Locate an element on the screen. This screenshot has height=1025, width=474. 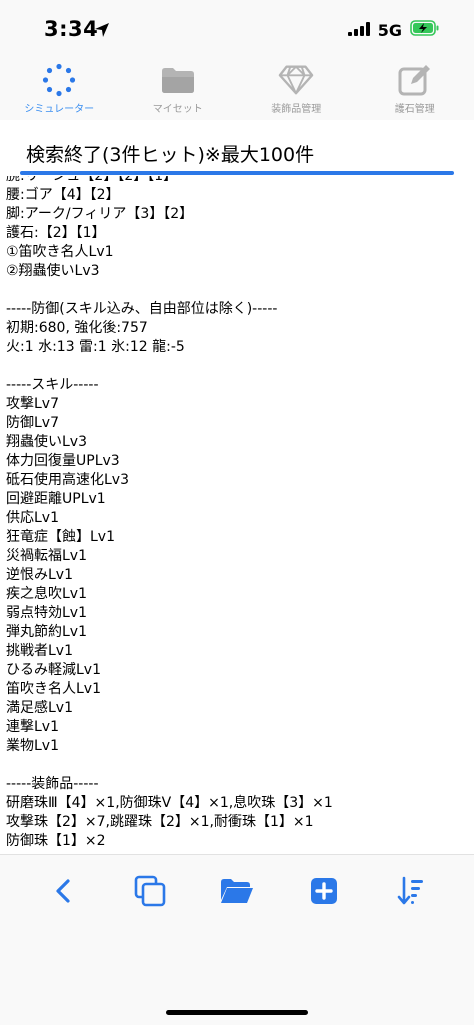
tab-talisman-management: 護石管理 is located at coordinates (415, 91).